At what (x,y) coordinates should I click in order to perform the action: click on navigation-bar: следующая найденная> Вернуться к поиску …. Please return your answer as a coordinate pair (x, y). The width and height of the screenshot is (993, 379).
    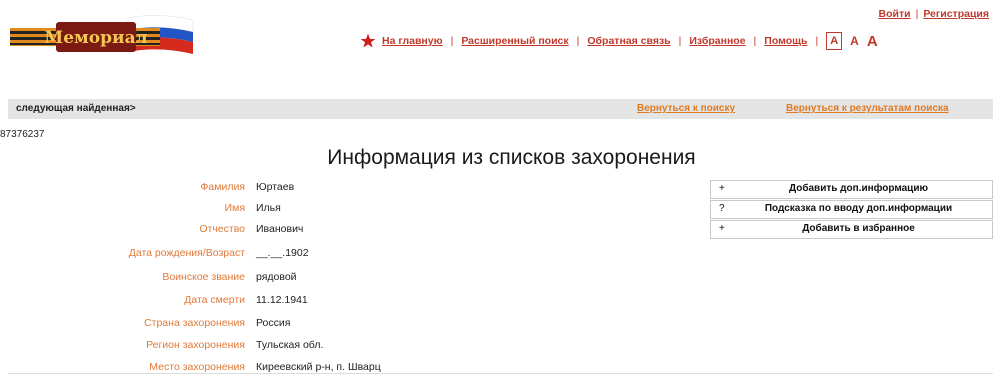
    Looking at the image, I should click on (500, 109).